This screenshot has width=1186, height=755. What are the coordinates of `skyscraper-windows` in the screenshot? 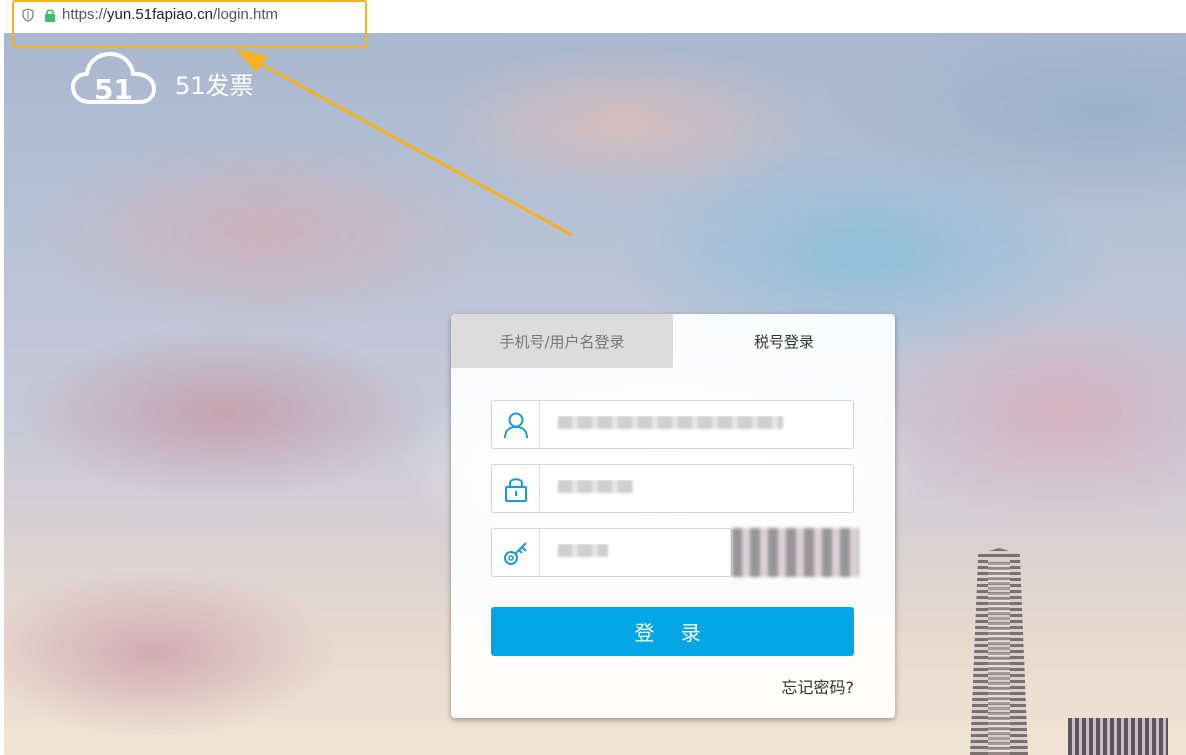 It's located at (999, 657).